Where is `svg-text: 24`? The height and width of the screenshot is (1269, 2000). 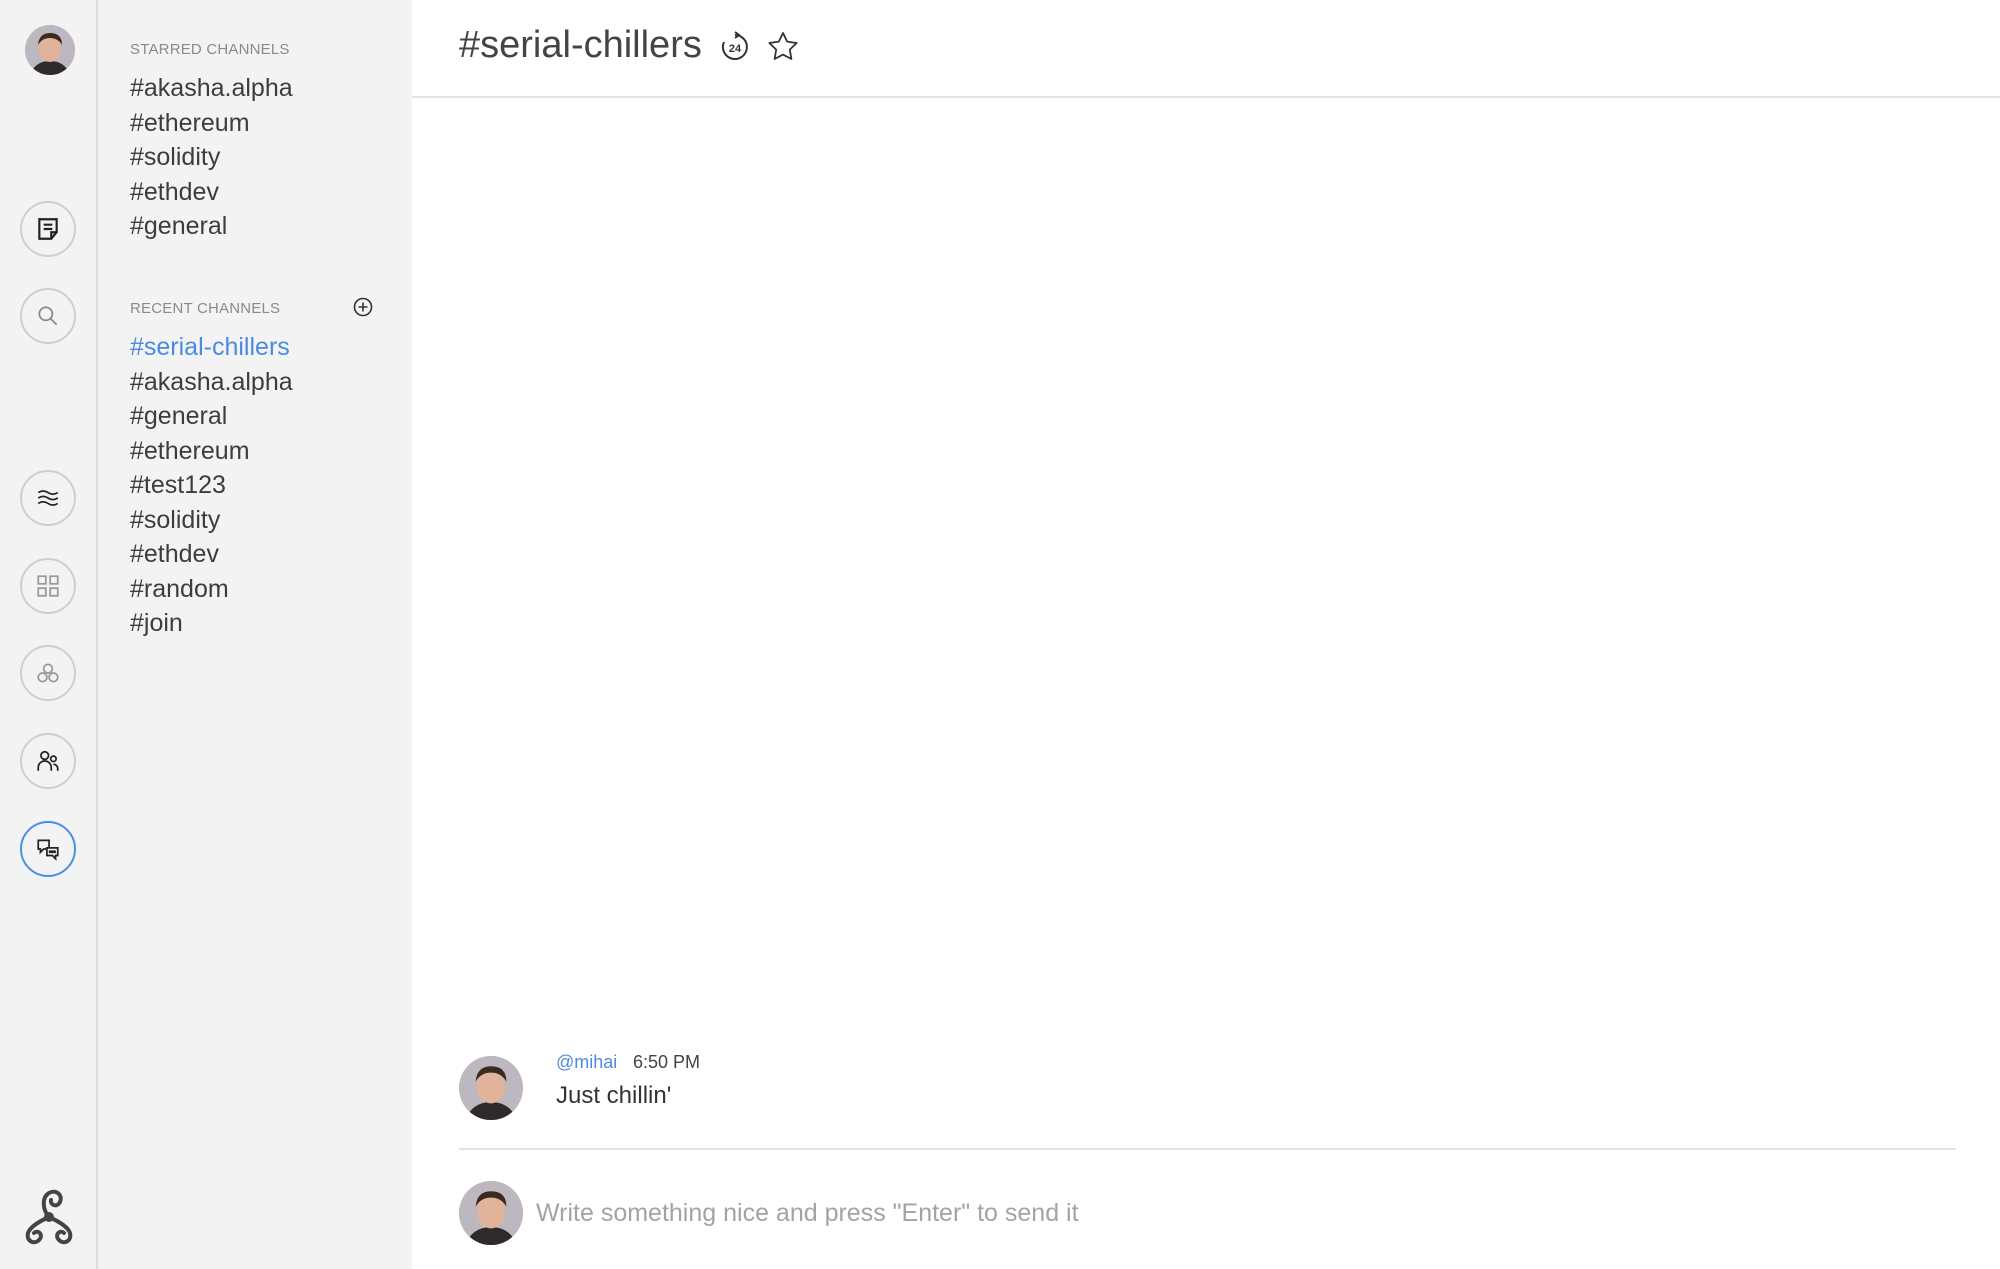 svg-text: 24 is located at coordinates (735, 49).